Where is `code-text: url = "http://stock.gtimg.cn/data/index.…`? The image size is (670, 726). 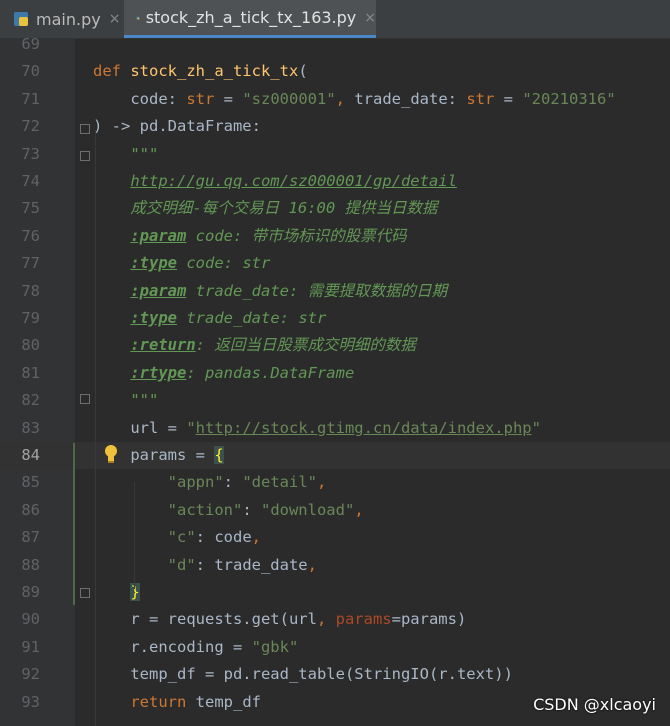 code-text: url = "http://stock.gtimg.cn/data/index.… is located at coordinates (317, 428).